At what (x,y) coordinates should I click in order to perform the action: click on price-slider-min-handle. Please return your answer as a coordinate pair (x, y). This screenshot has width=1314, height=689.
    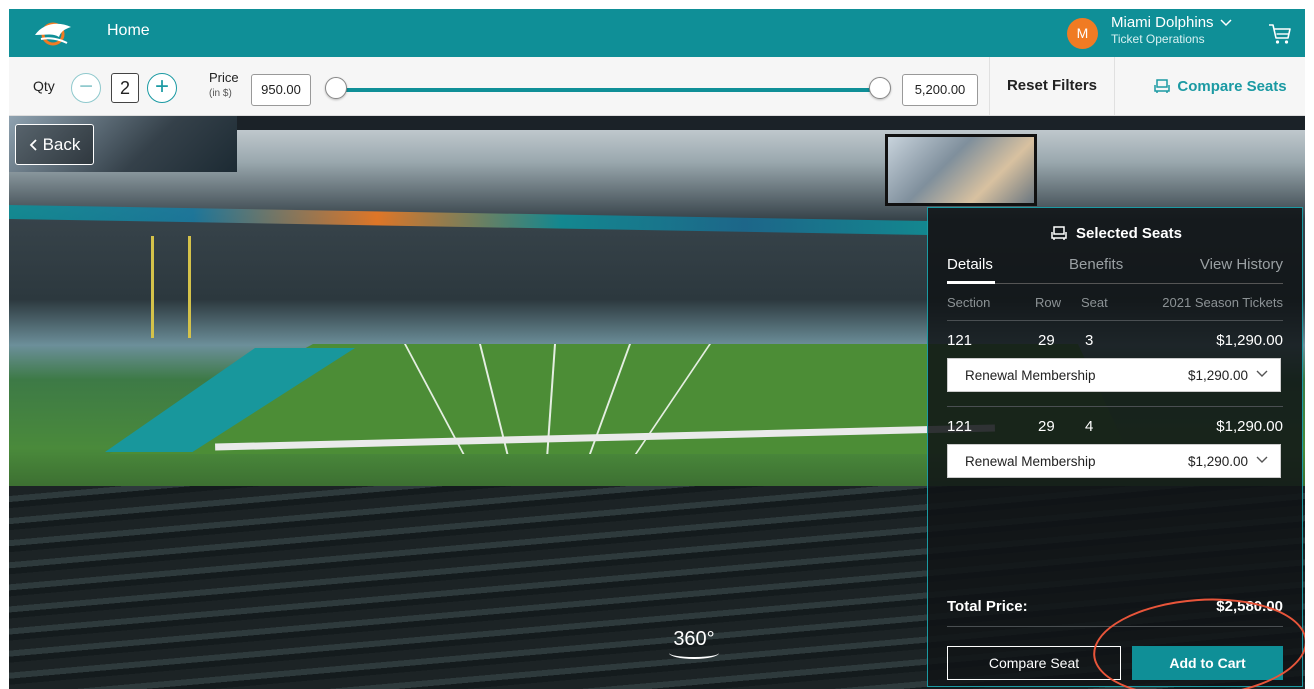
    Looking at the image, I should click on (336, 88).